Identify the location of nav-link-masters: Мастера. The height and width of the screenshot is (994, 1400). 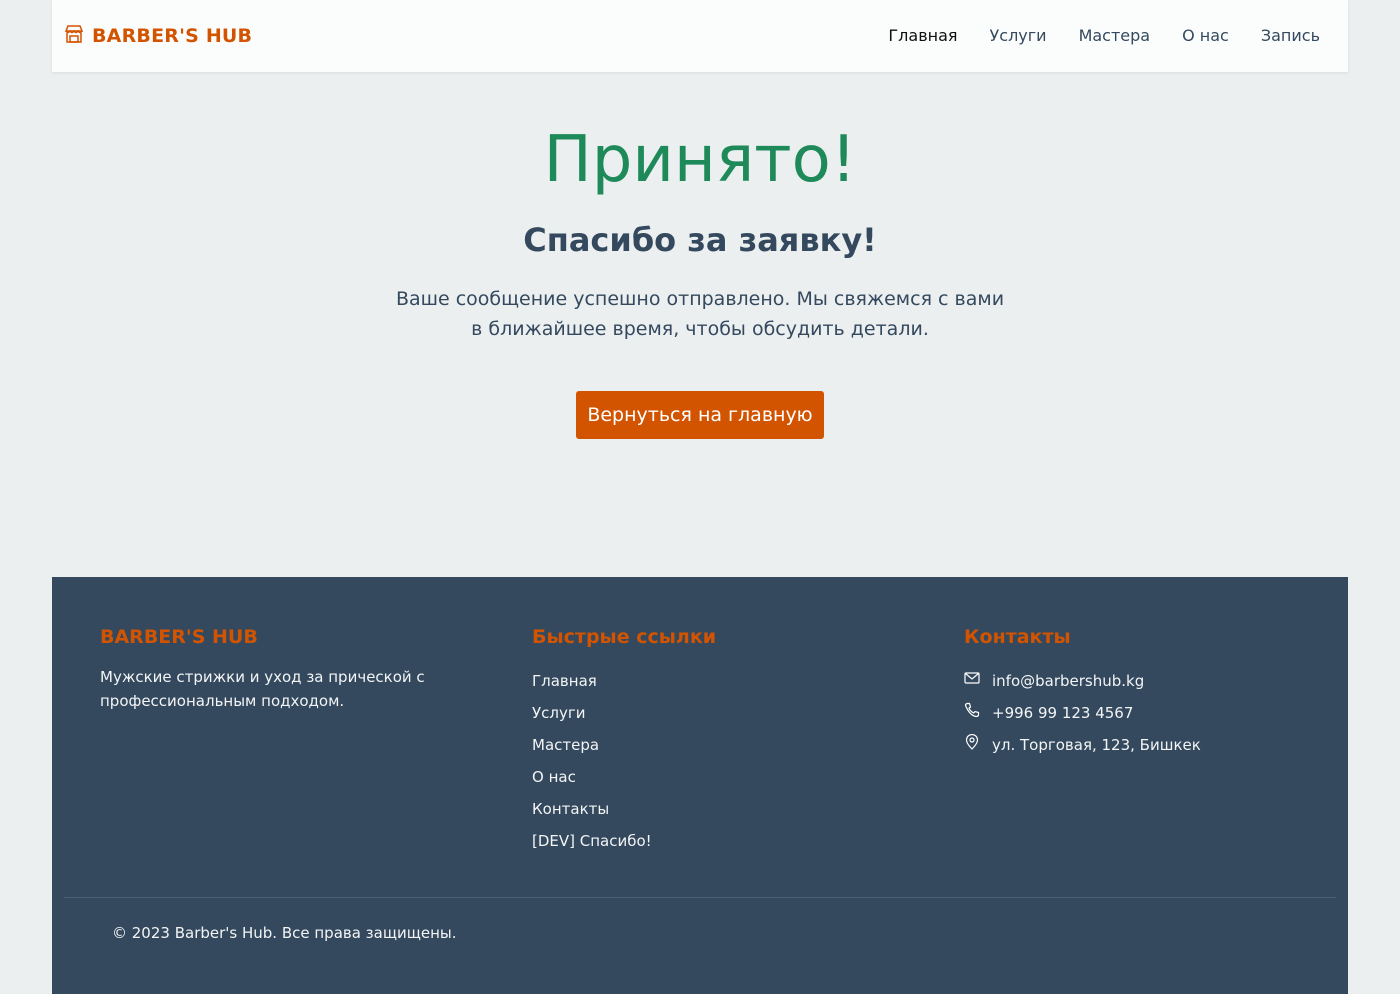
(1115, 36).